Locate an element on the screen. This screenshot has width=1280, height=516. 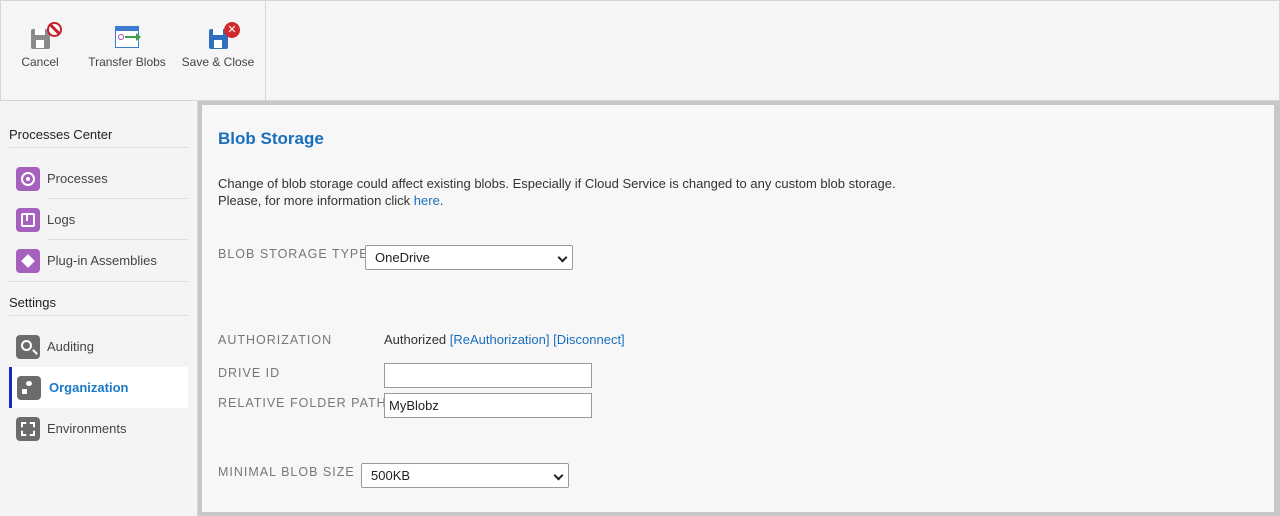
sidebar-item-logs: Logs is located at coordinates (98, 219).